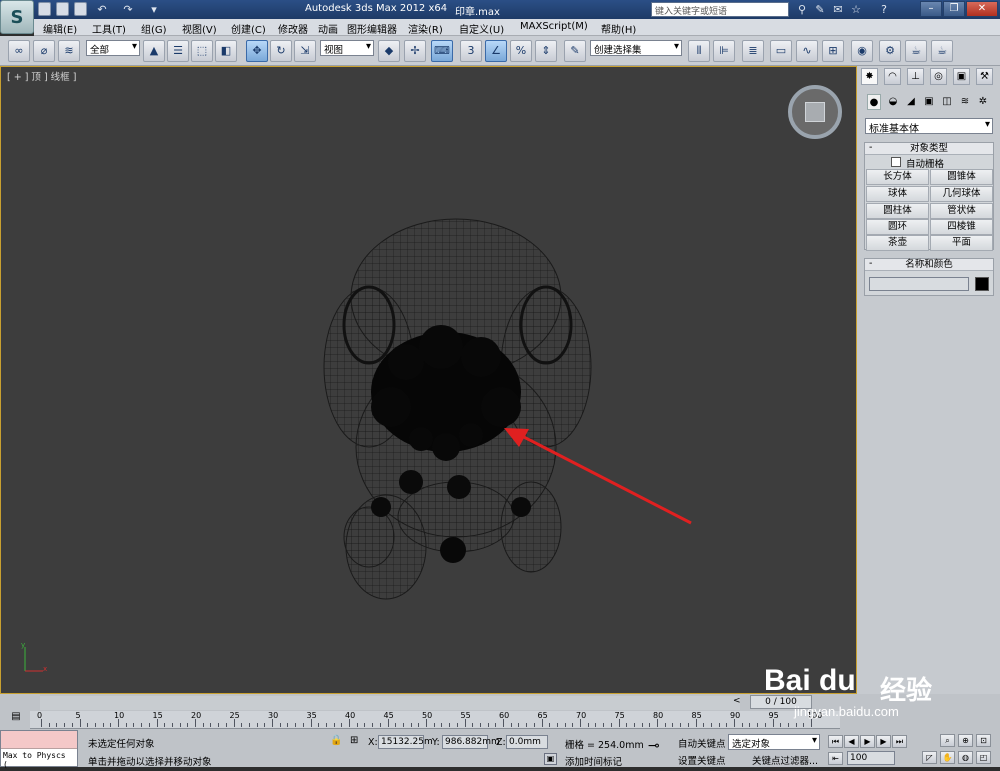 The width and height of the screenshot is (1000, 771). What do you see at coordinates (874, 102) in the screenshot?
I see `geometry-icon: ●` at bounding box center [874, 102].